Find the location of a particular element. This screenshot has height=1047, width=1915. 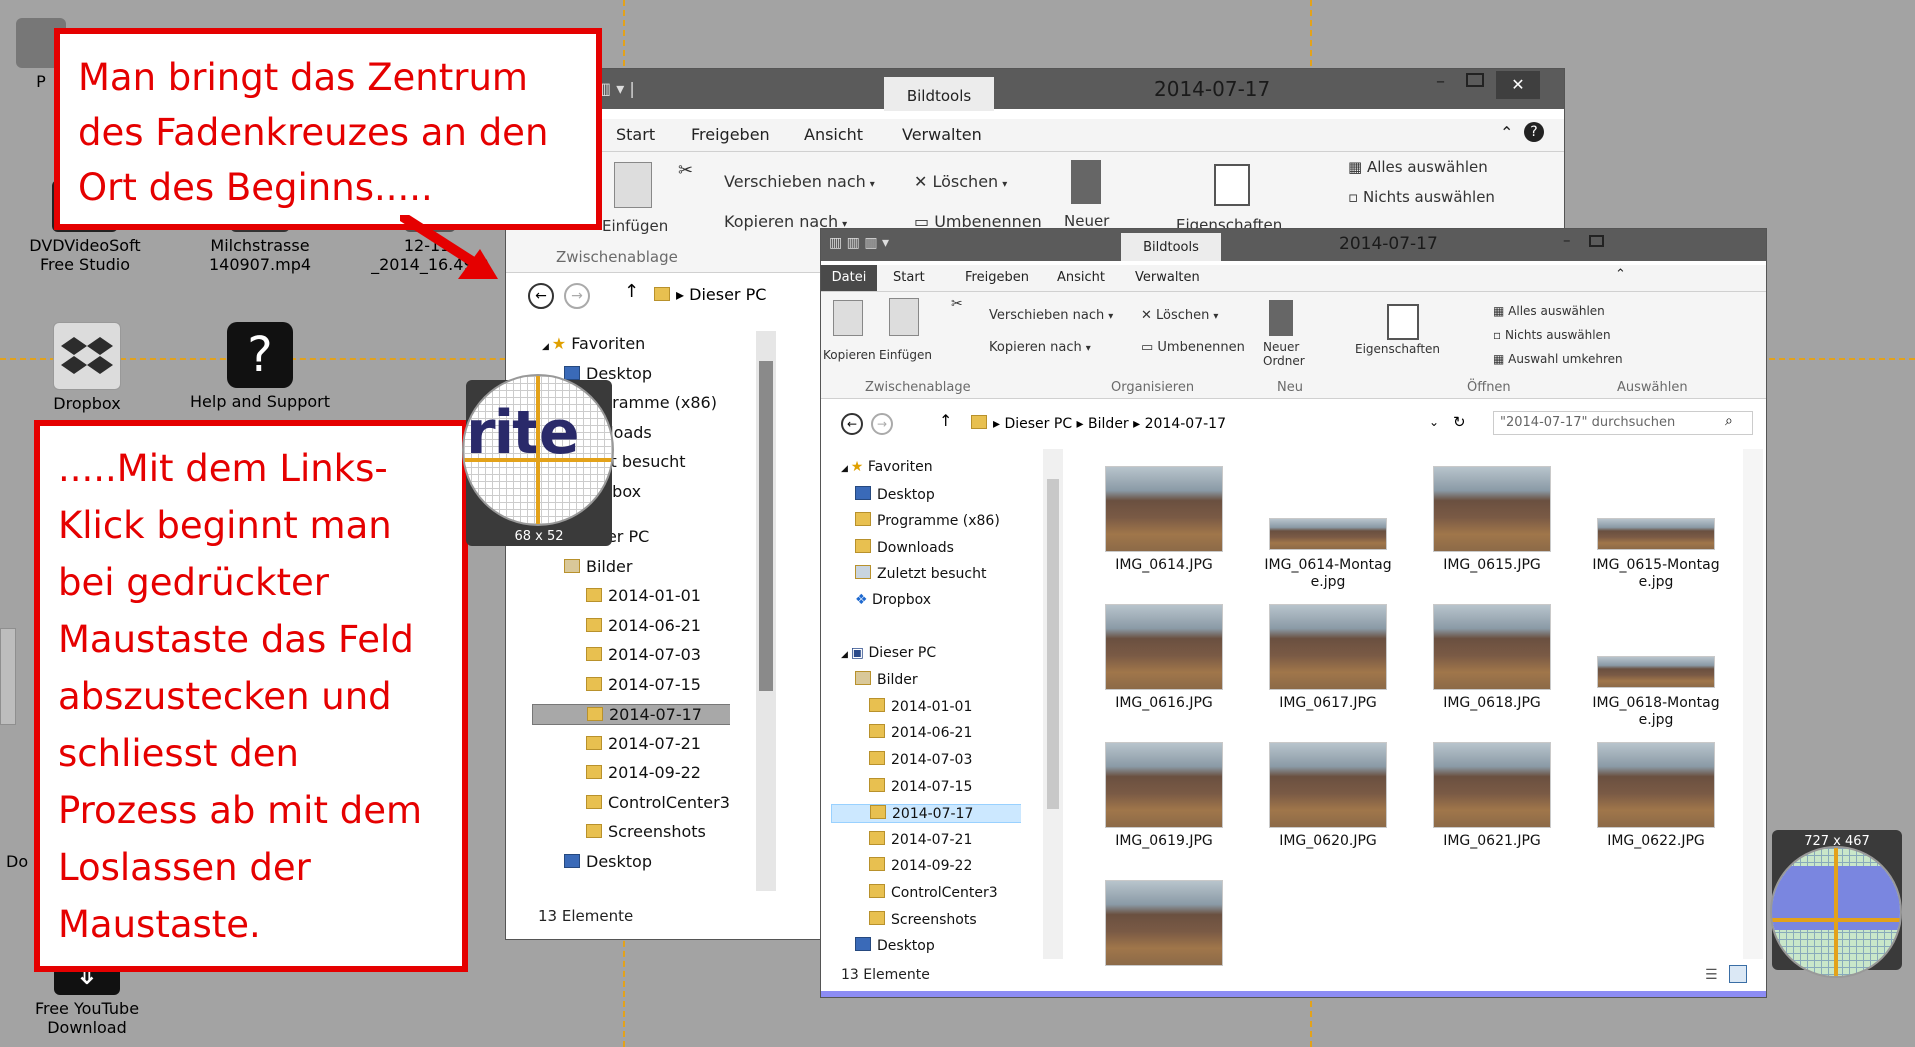

properties-button: Eigenschaften is located at coordinates (1397, 349).